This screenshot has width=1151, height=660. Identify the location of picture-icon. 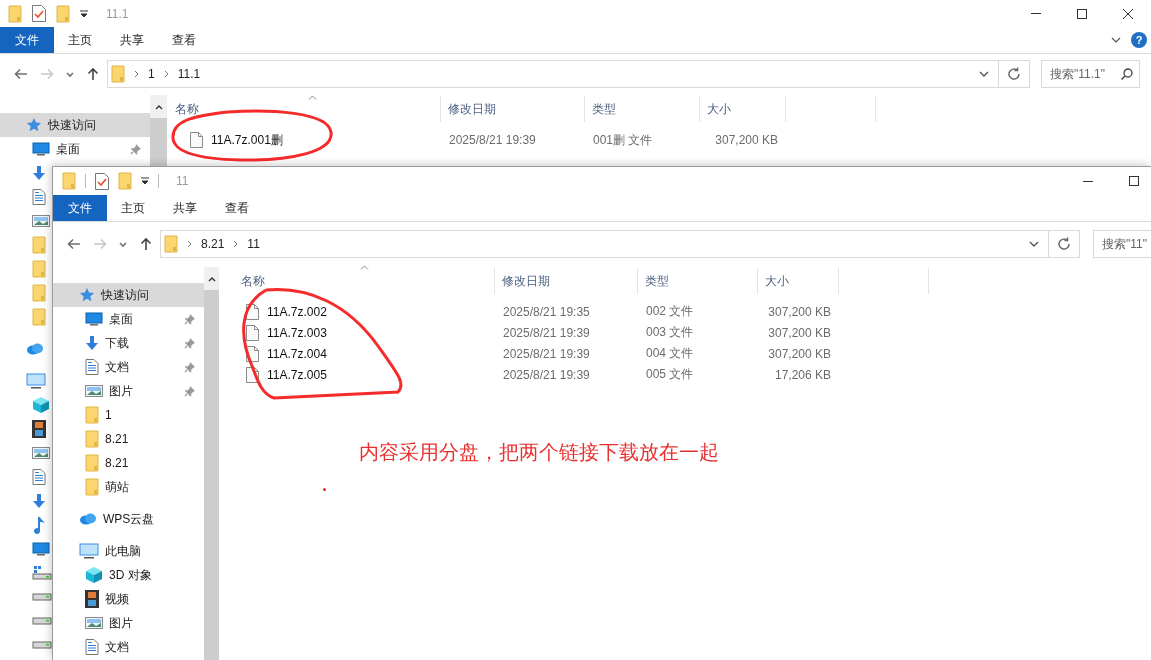
(94, 623).